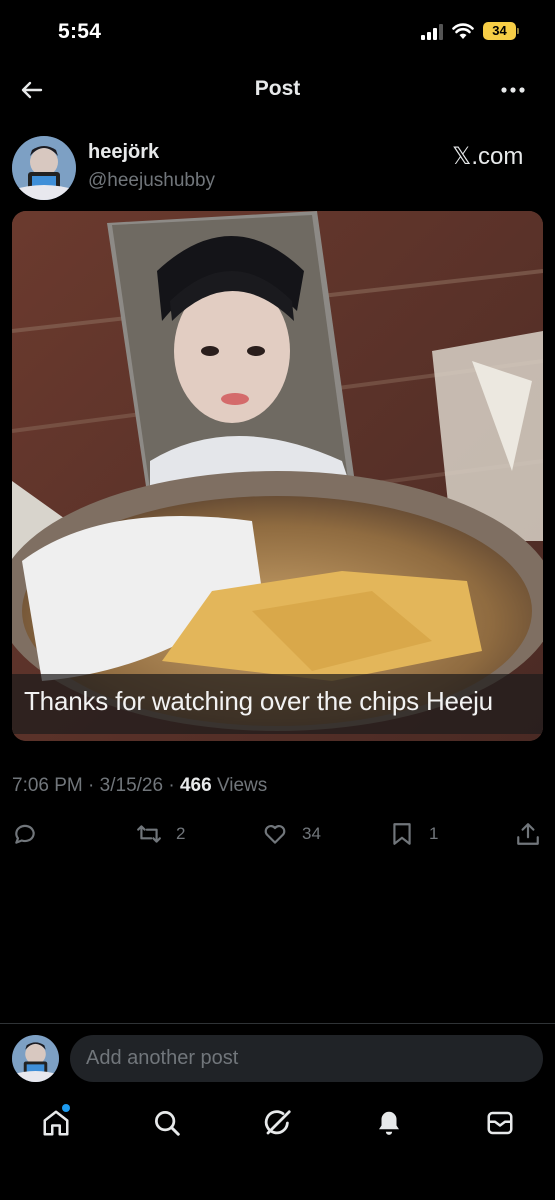 This screenshot has width=555, height=1200. Describe the element at coordinates (277, 31) in the screenshot. I see `status-bar: 5:54 34` at that location.